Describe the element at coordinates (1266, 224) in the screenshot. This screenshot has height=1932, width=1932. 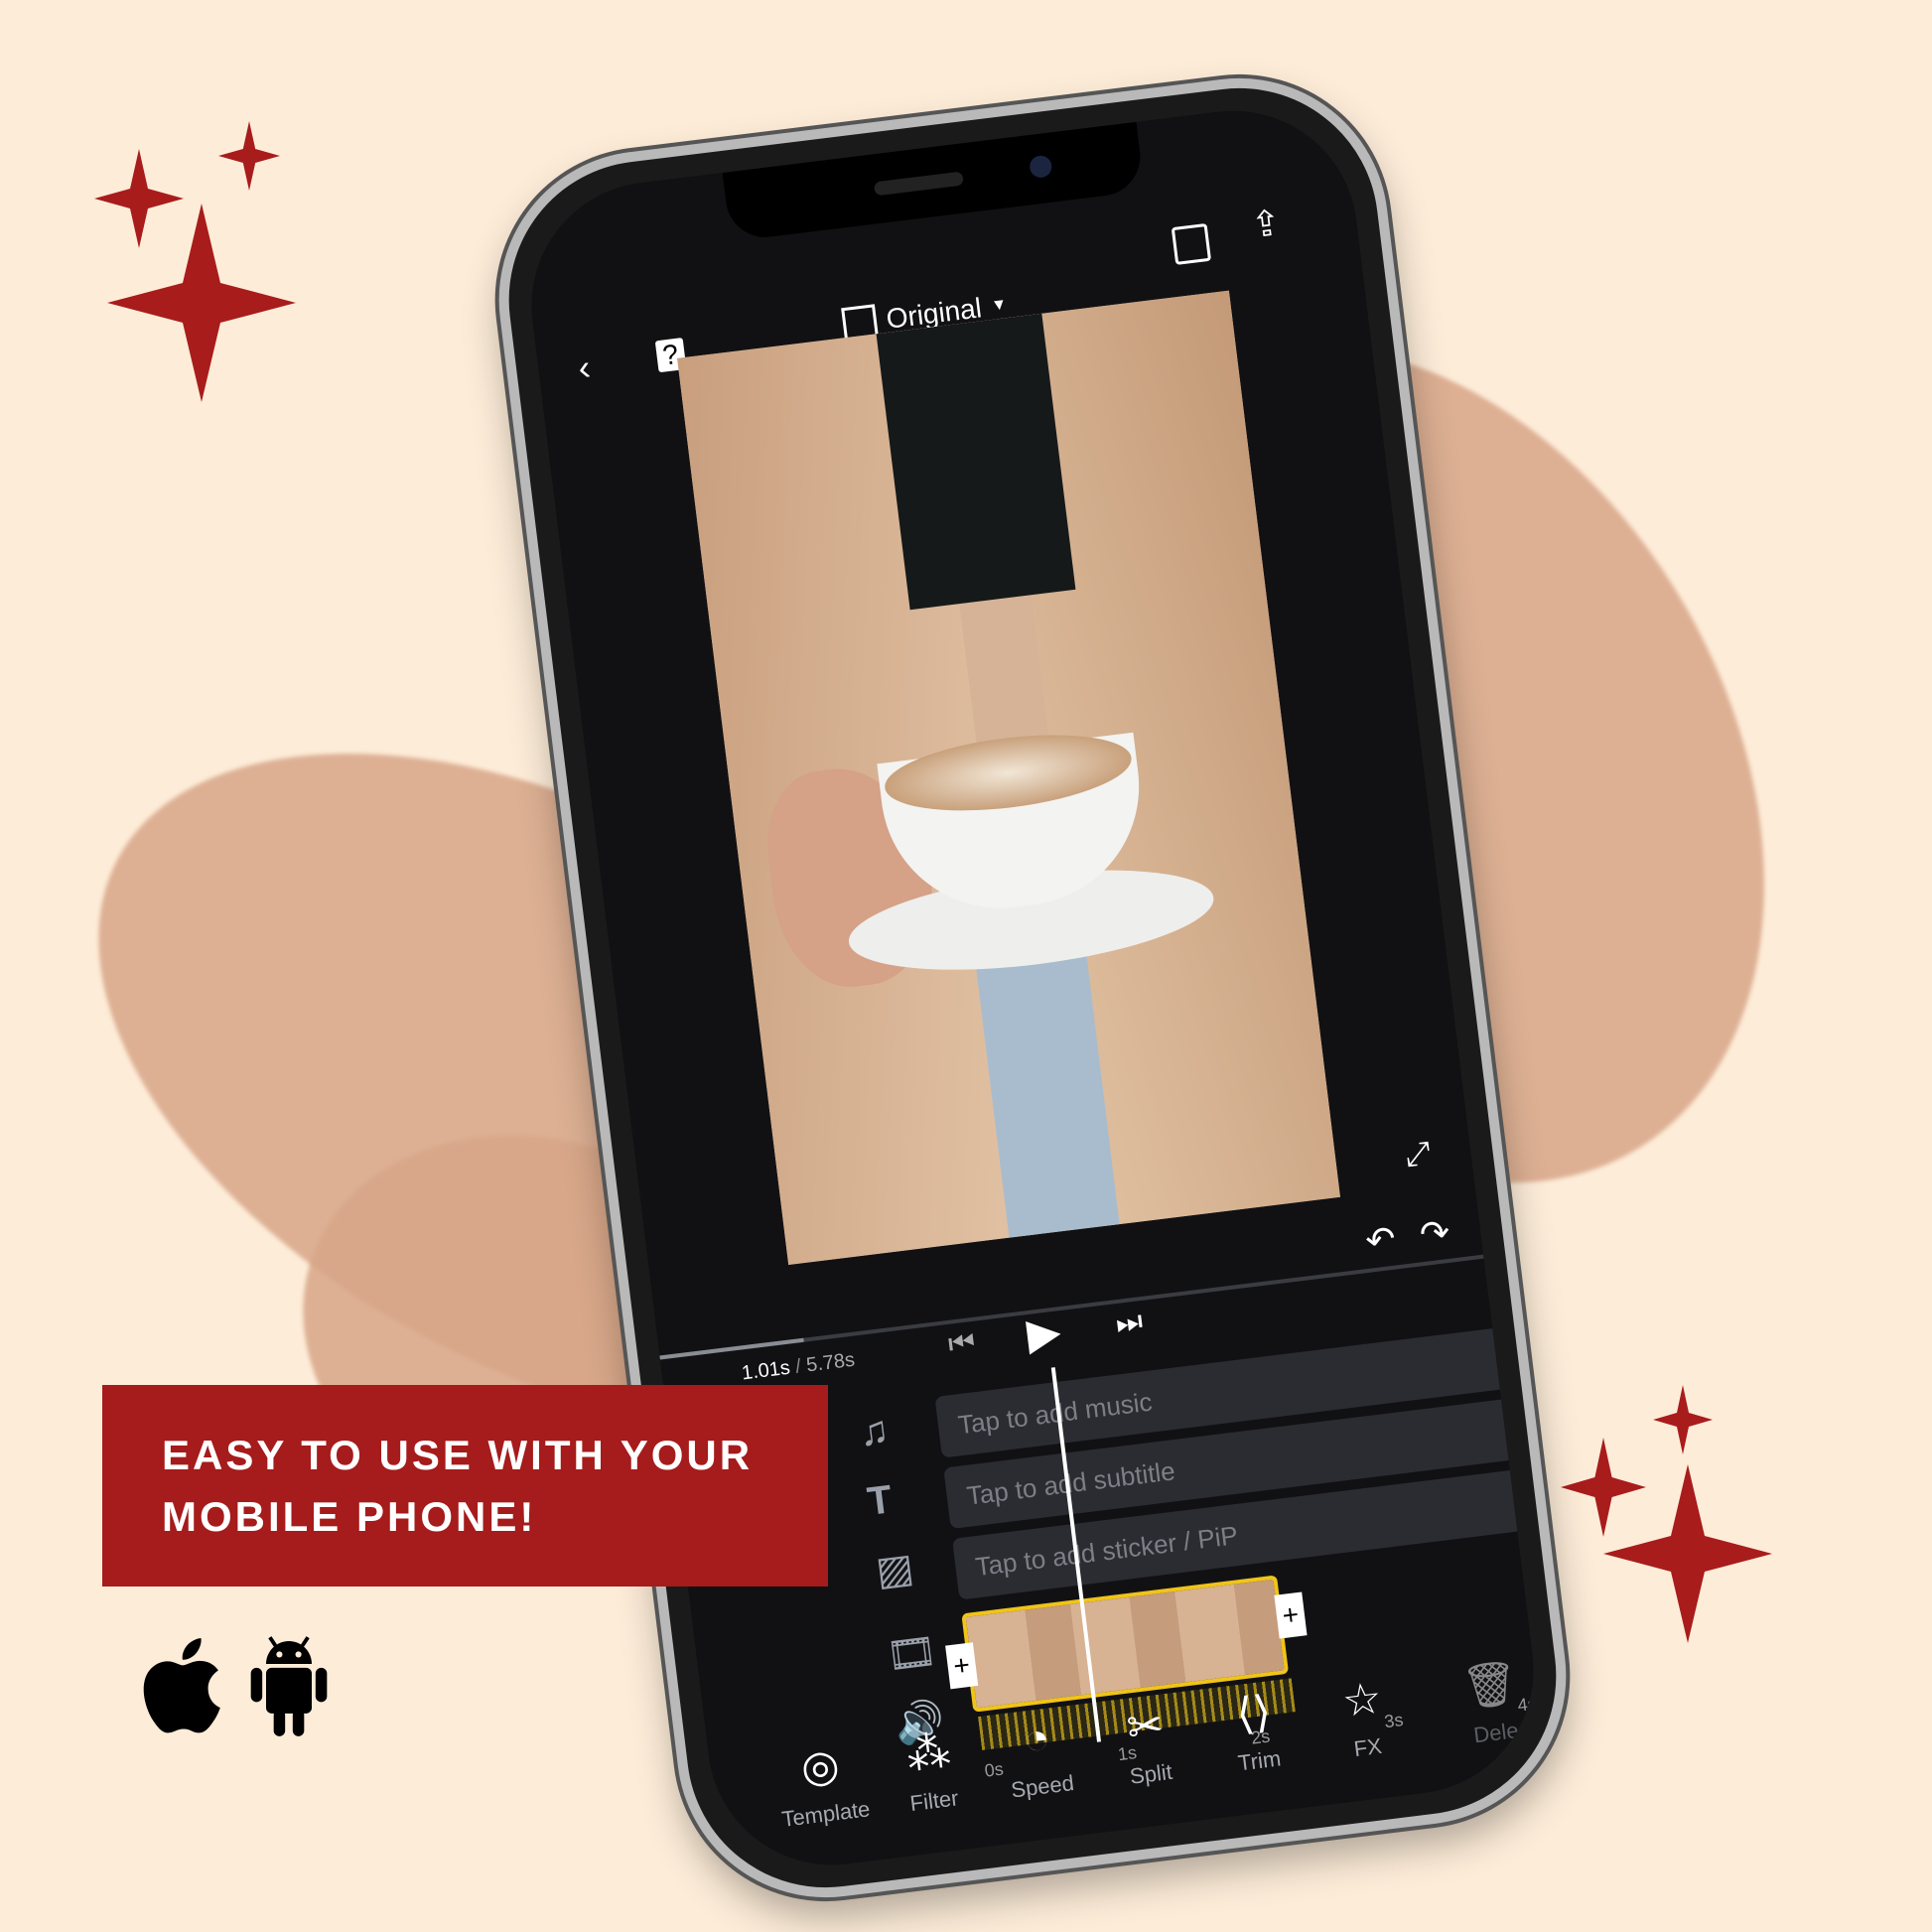
I see `export-icon: ⇪` at that location.